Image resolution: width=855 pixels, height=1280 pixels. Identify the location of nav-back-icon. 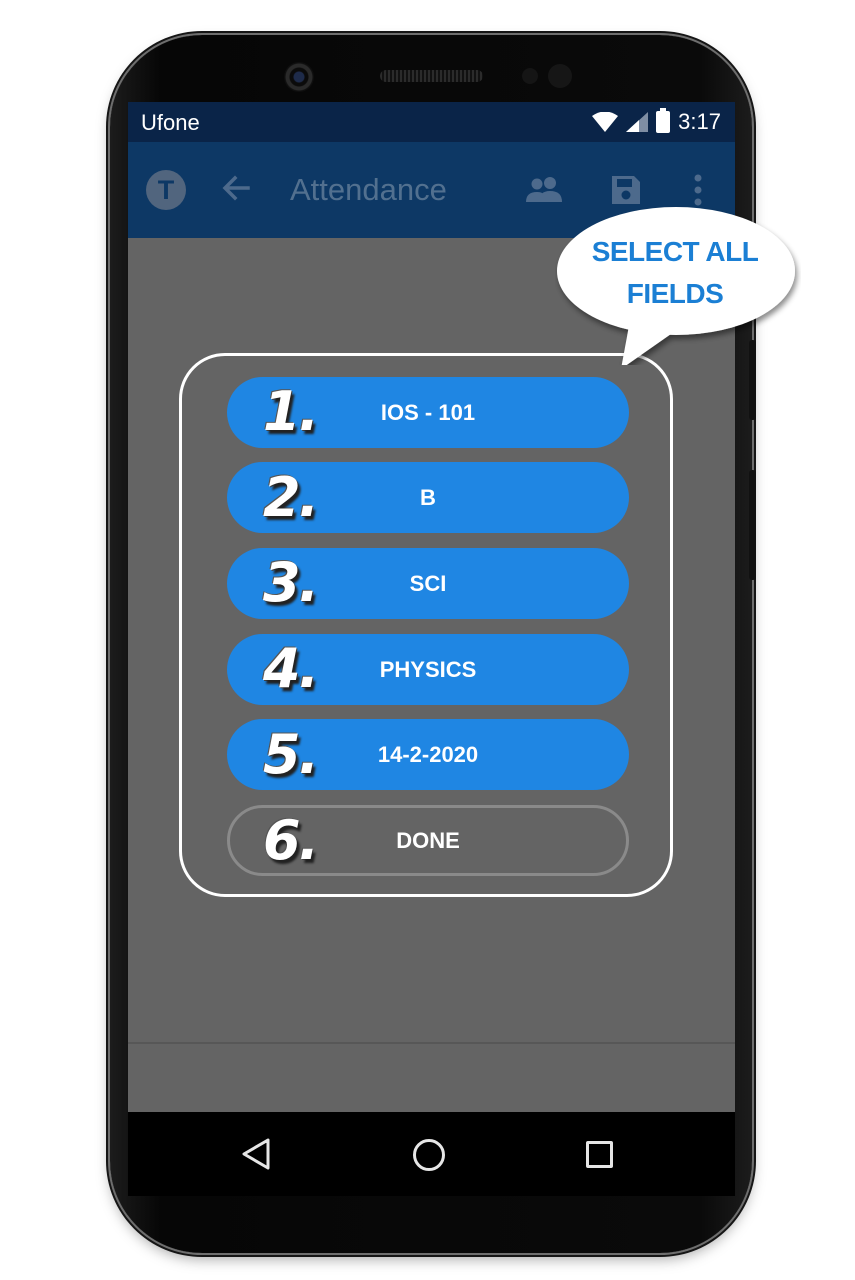
(256, 1154).